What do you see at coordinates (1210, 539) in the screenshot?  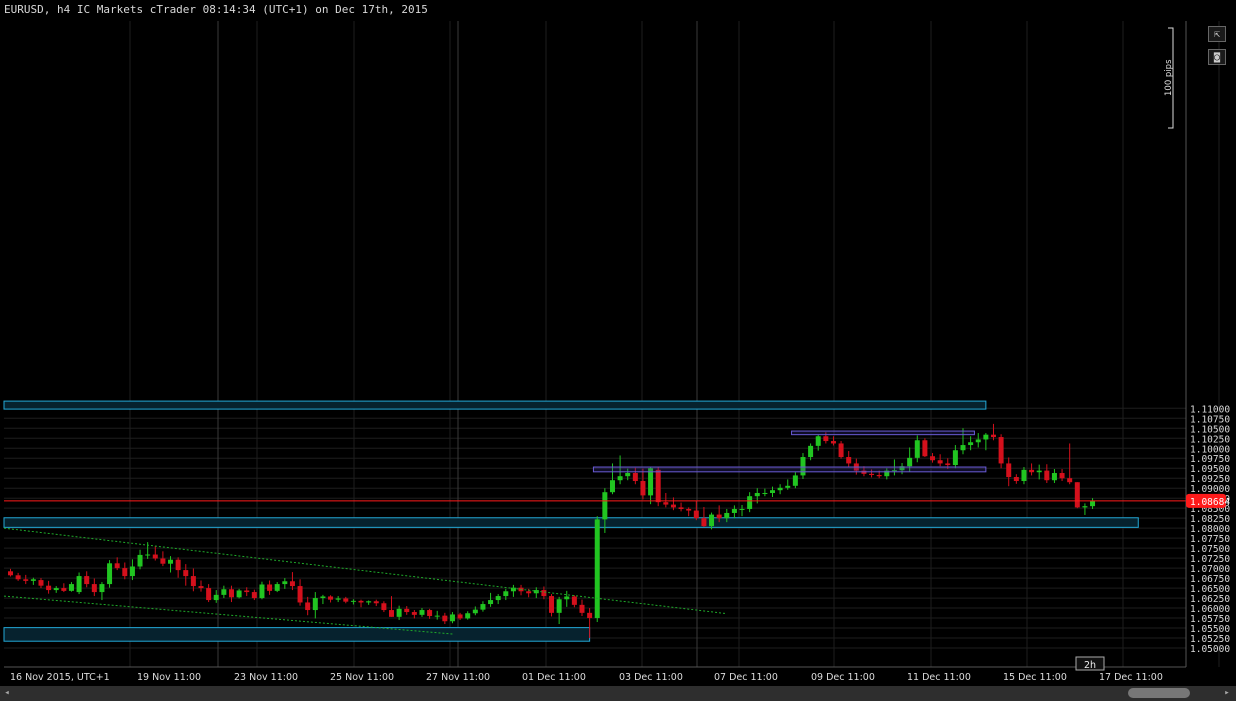 I see `y-tick-label: 1.07750` at bounding box center [1210, 539].